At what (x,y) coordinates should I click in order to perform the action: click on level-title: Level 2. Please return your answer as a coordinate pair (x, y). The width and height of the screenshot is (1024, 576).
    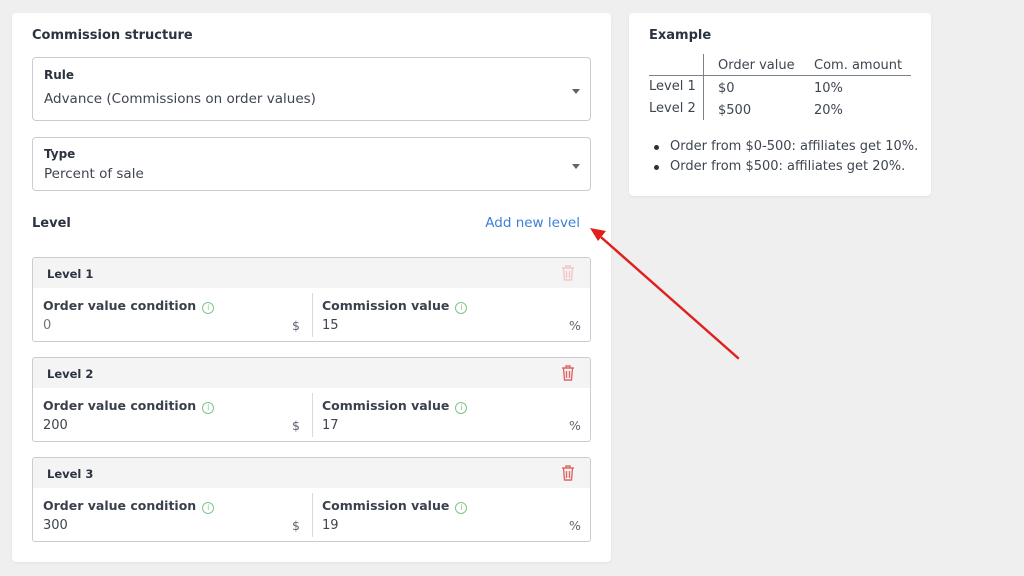
    Looking at the image, I should click on (70, 374).